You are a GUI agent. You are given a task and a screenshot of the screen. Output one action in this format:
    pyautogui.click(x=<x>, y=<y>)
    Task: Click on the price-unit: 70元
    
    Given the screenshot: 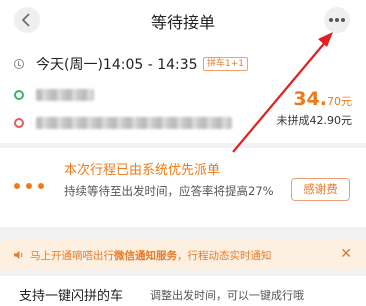 What is the action you would take?
    pyautogui.click(x=339, y=101)
    